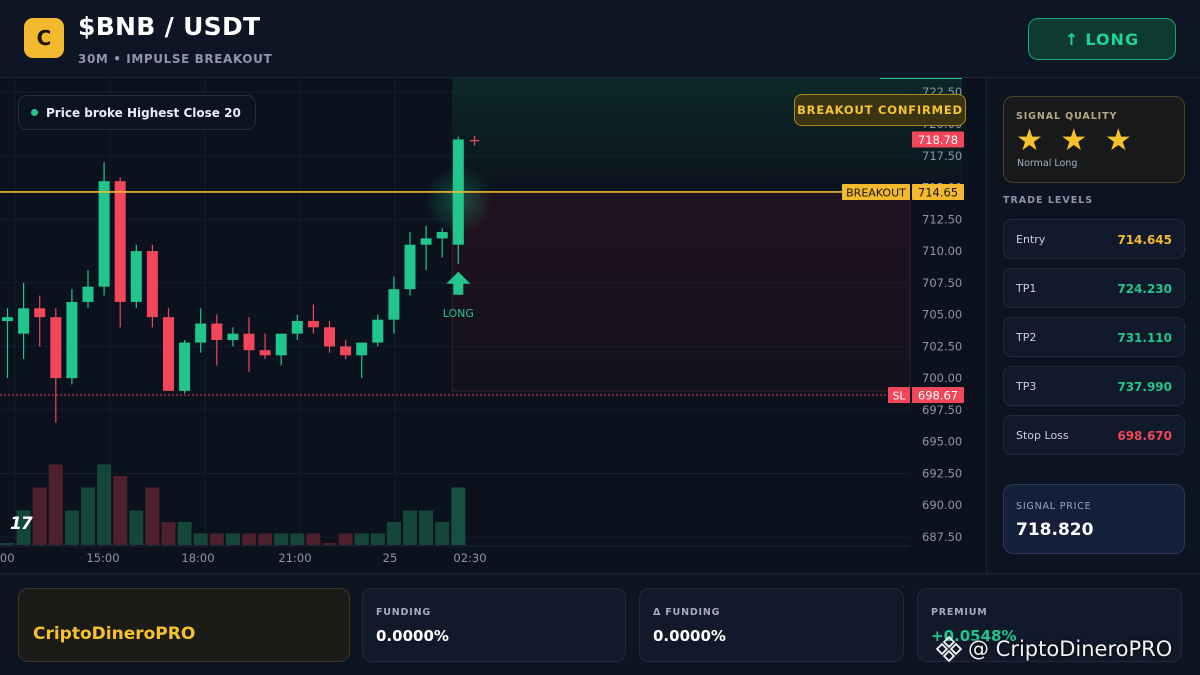 This screenshot has height=675, width=1200. What do you see at coordinates (44, 38) in the screenshot?
I see `coin-logo-icon: C` at bounding box center [44, 38].